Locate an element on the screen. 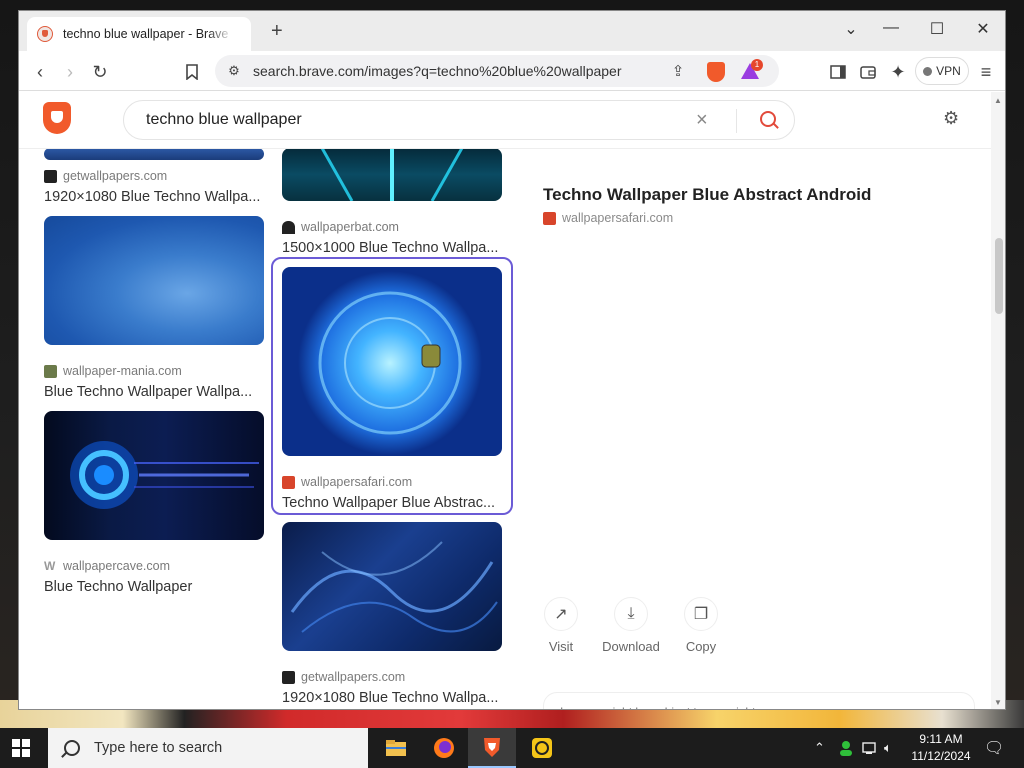  bookmark-icon is located at coordinates (192, 72).